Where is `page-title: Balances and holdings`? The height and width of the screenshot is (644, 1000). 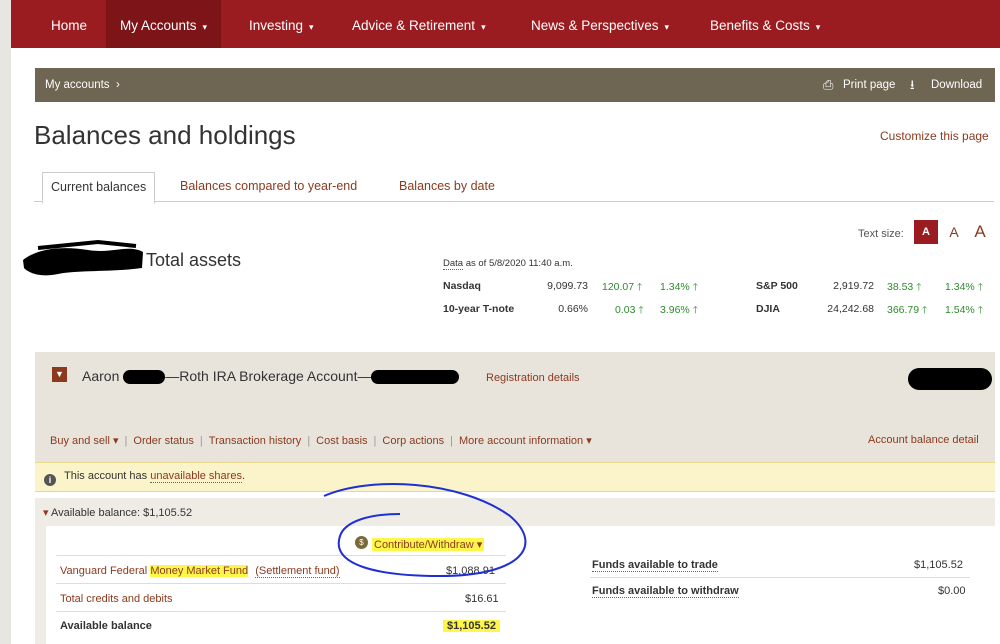
page-title: Balances and holdings is located at coordinates (165, 135).